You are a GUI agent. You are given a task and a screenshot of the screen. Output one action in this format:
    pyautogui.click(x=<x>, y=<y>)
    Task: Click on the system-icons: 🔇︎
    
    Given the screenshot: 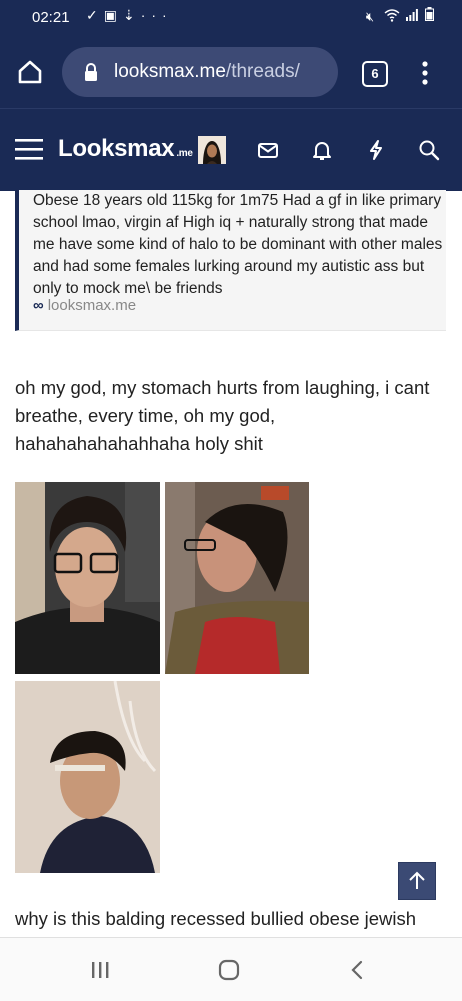 What is the action you would take?
    pyautogui.click(x=400, y=16)
    